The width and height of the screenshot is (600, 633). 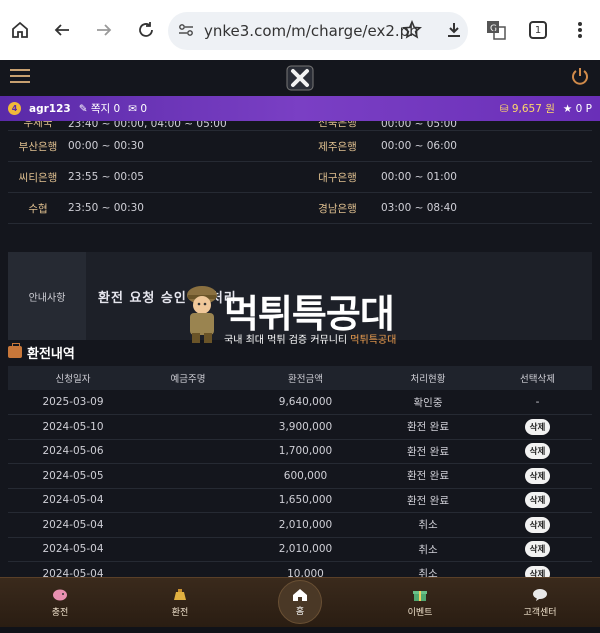 What do you see at coordinates (527, 108) in the screenshot?
I see `balance: ⛁ 9,657 원` at bounding box center [527, 108].